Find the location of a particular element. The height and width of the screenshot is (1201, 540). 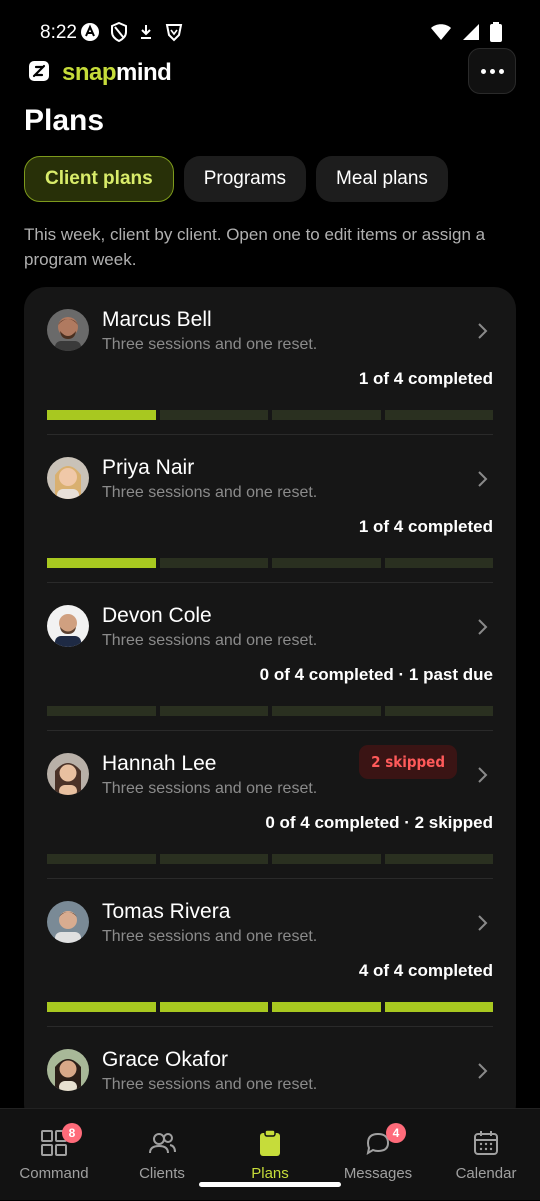

nav-label: Calendar is located at coordinates (486, 1173).